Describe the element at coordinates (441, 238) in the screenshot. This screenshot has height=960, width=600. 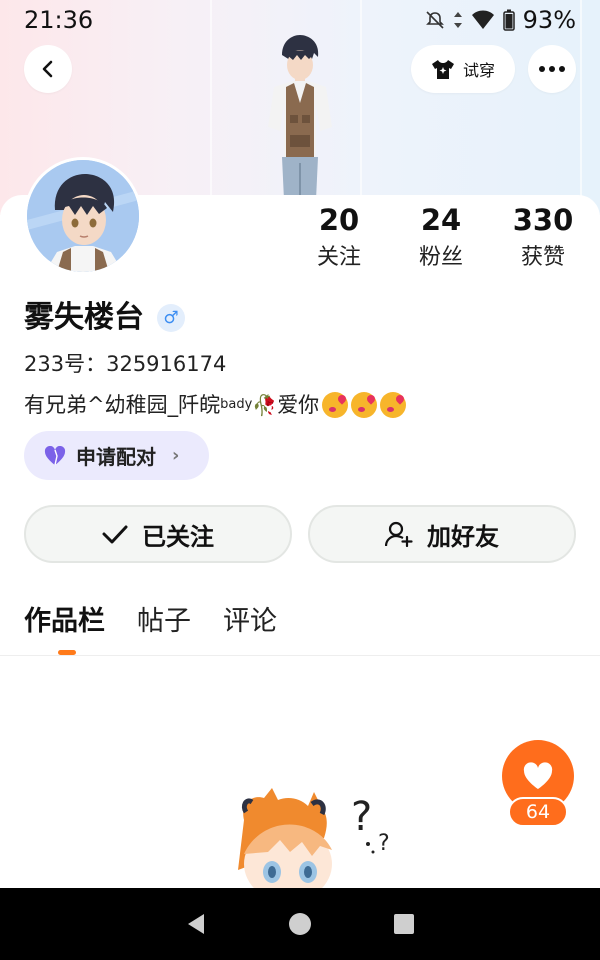
I see `stat-fans: 24 粉丝` at that location.